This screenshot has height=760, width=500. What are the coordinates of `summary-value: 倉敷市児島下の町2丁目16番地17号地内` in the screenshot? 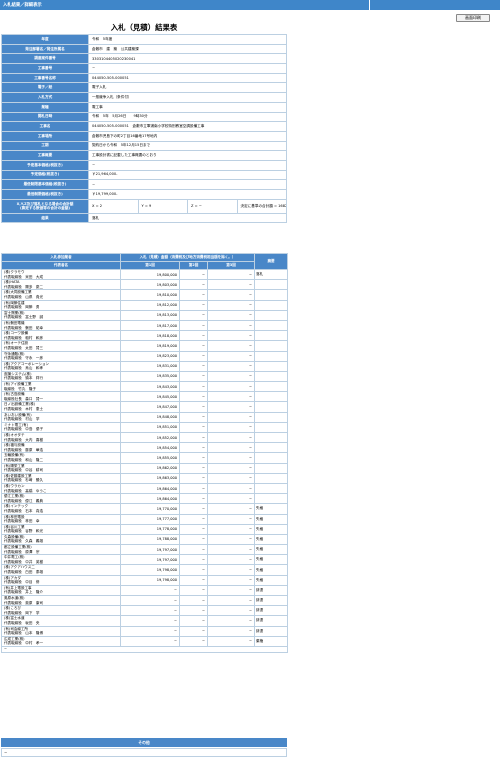 It's located at (187, 136).